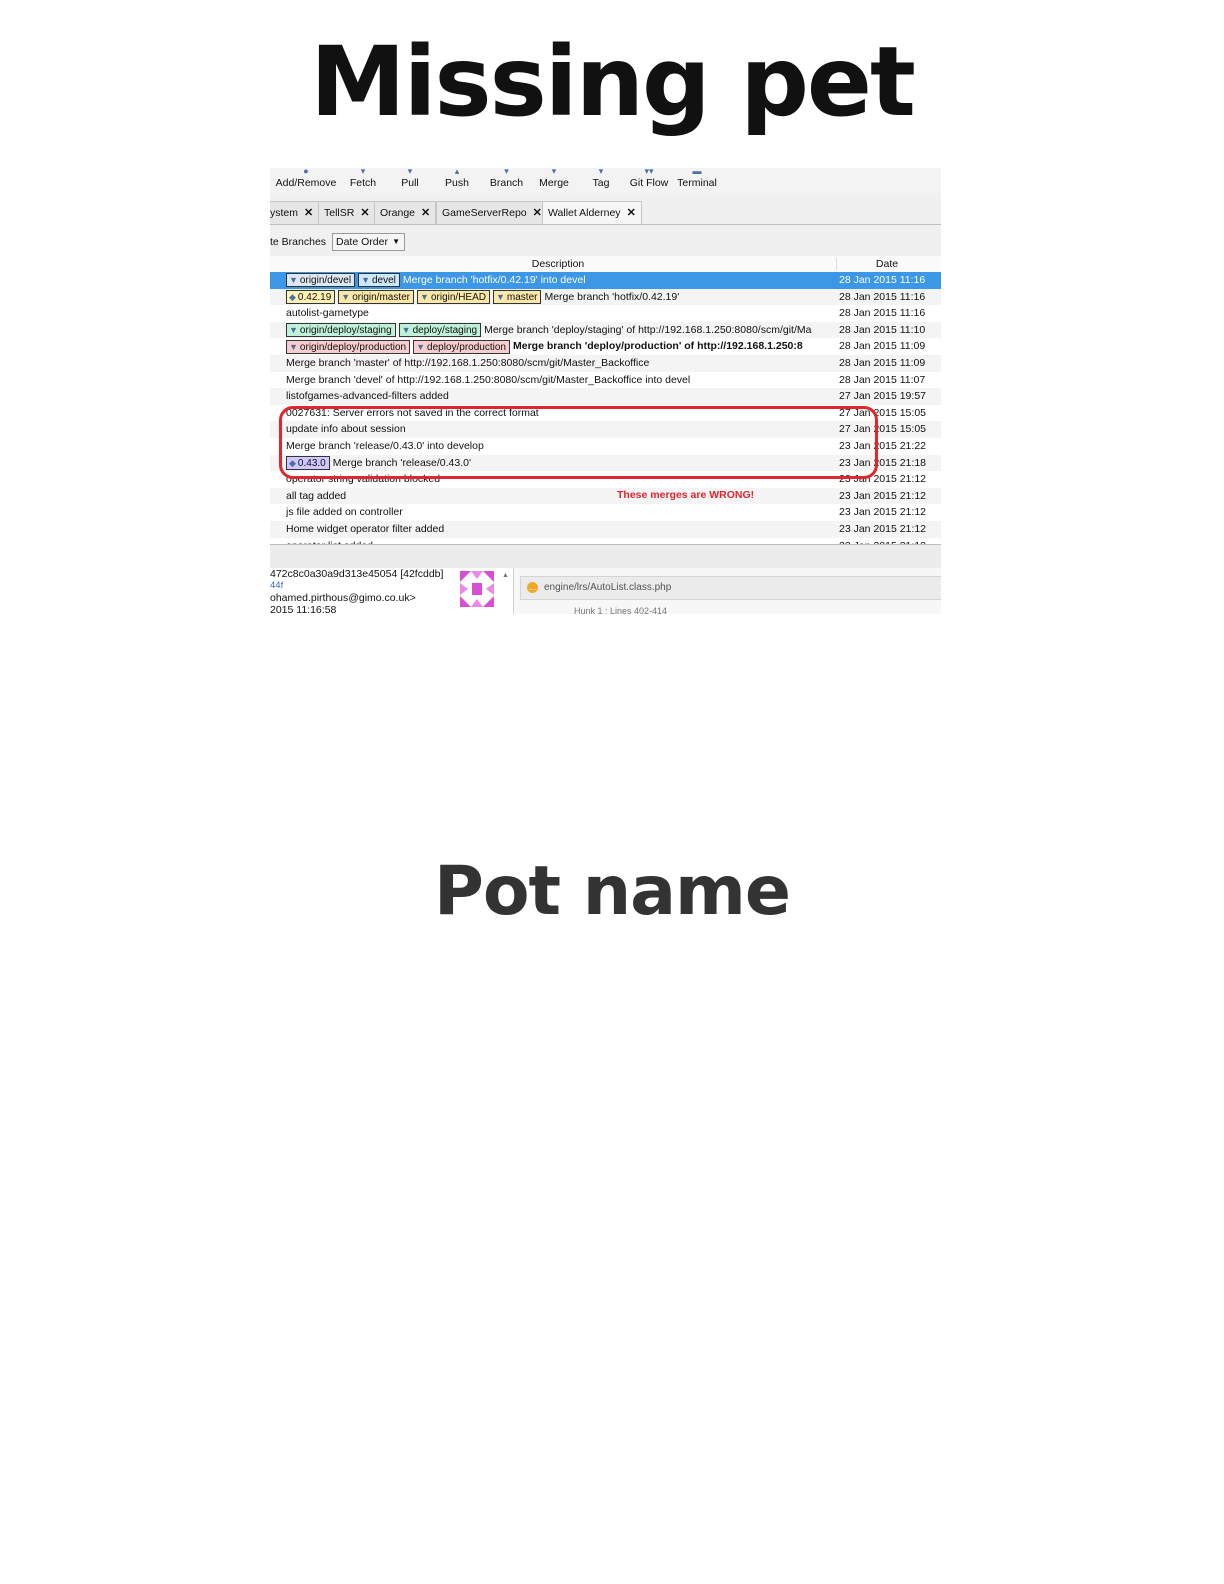 This screenshot has height=1584, width=1224. What do you see at coordinates (517, 296) in the screenshot?
I see `ref-label: ▼ master` at bounding box center [517, 296].